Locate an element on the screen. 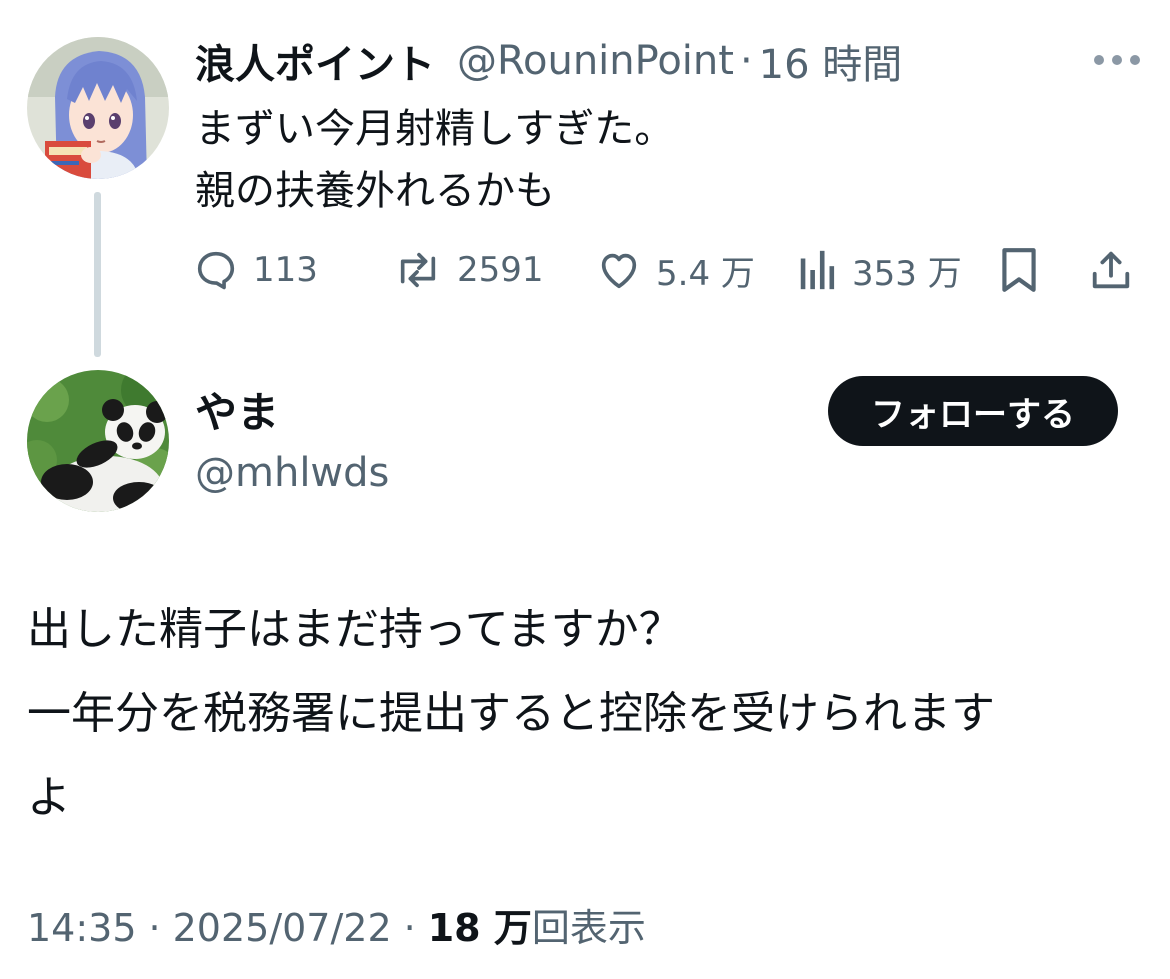 The height and width of the screenshot is (979, 1170). thread-connector-line is located at coordinates (97, 274).